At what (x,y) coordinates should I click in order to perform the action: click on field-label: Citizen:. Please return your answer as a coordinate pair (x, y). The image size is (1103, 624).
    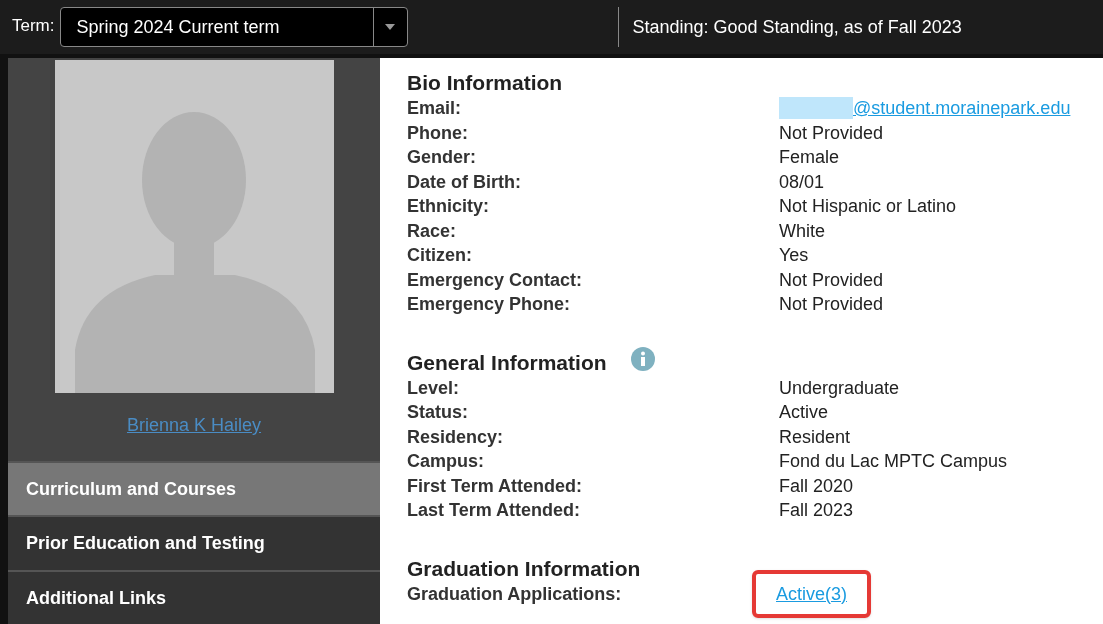
    Looking at the image, I should click on (440, 255).